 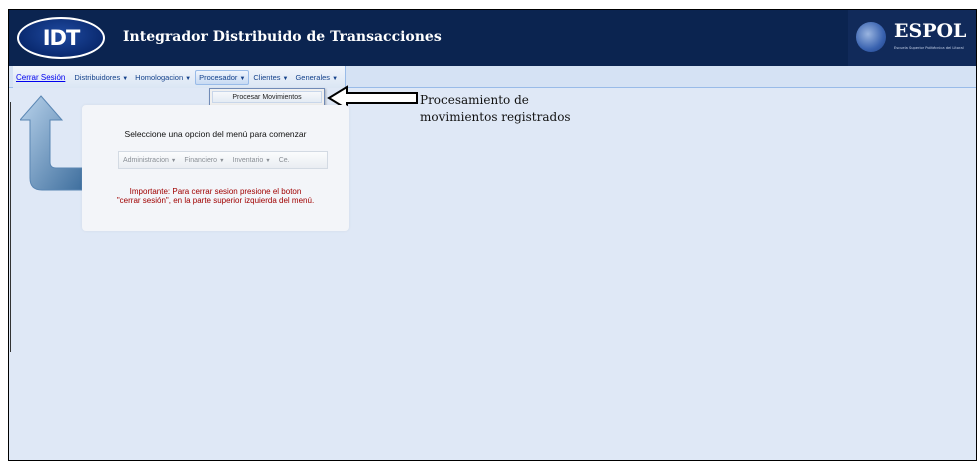 I want to click on sample-menu-label: Financiero, so click(x=201, y=160).